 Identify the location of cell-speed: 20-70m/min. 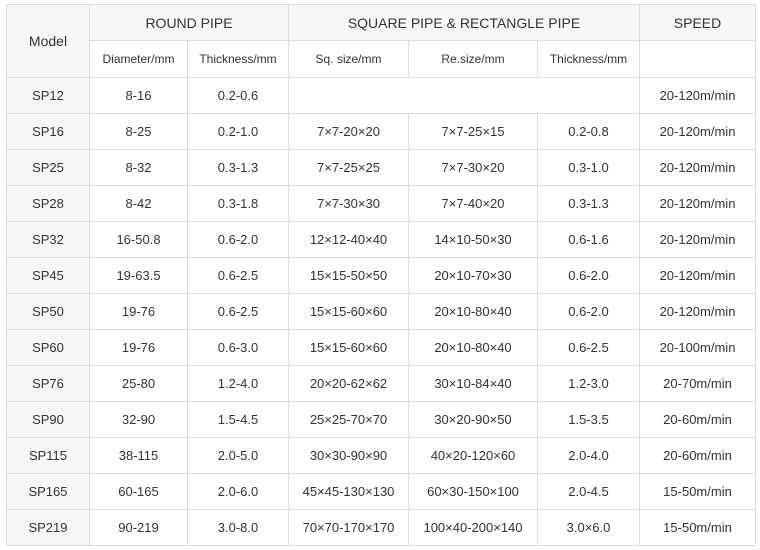
(697, 383).